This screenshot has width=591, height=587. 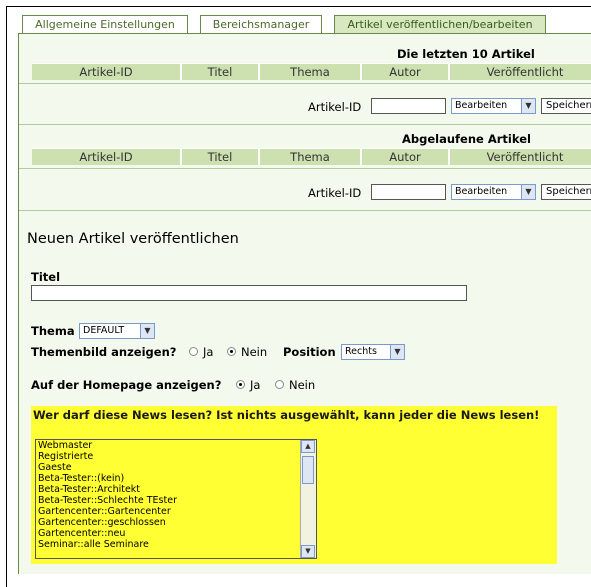 I want to click on list-item: Beta-Tester::Architekt, so click(x=176, y=489).